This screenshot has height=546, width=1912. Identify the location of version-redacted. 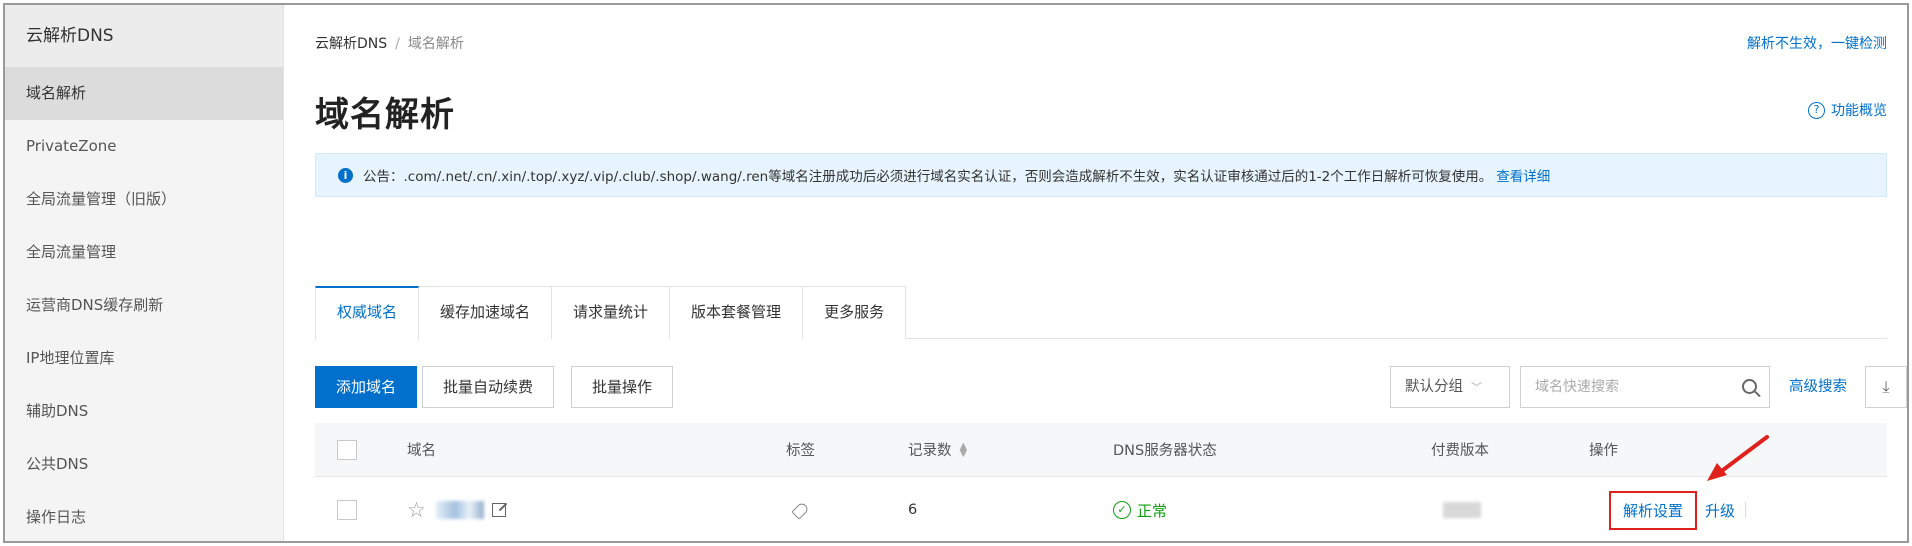
(1462, 510).